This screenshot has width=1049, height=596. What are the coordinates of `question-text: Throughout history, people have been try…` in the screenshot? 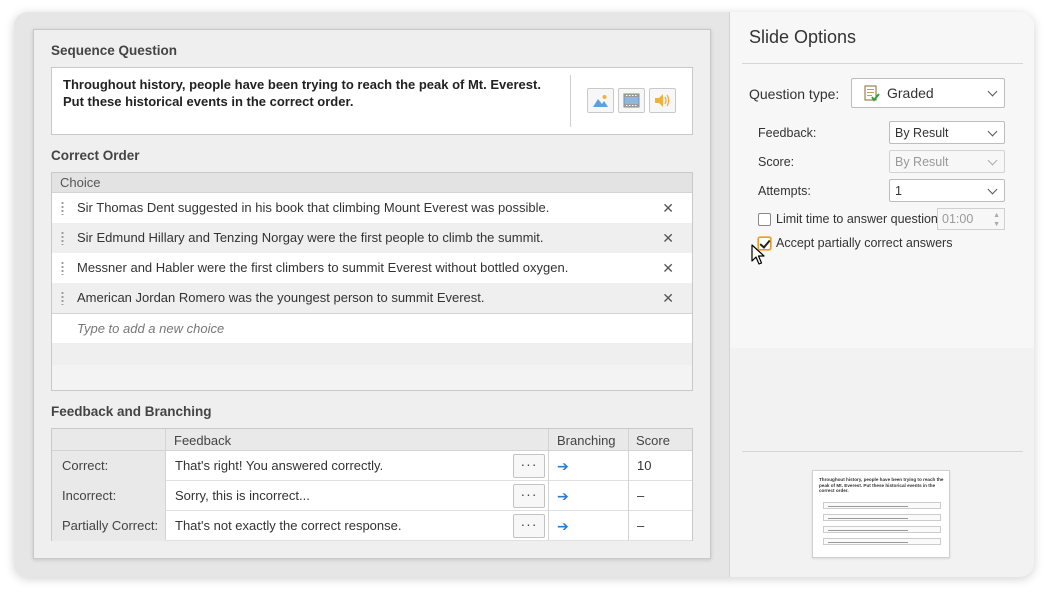 It's located at (313, 93).